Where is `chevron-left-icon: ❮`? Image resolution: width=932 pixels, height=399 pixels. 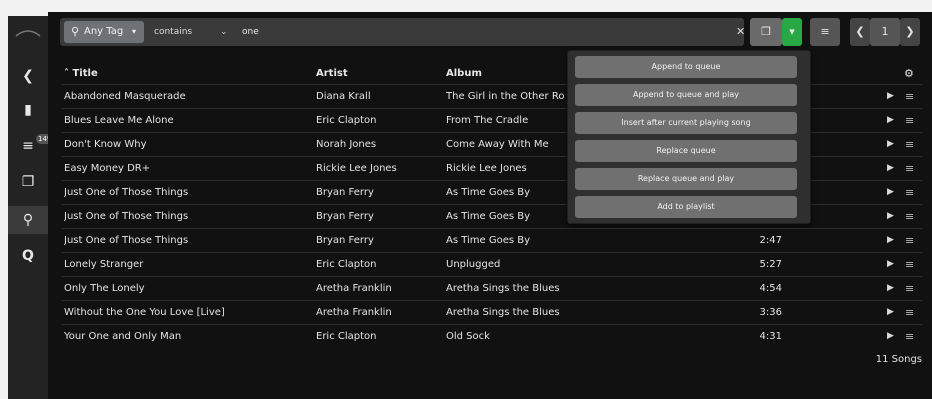 chevron-left-icon: ❮ is located at coordinates (860, 31).